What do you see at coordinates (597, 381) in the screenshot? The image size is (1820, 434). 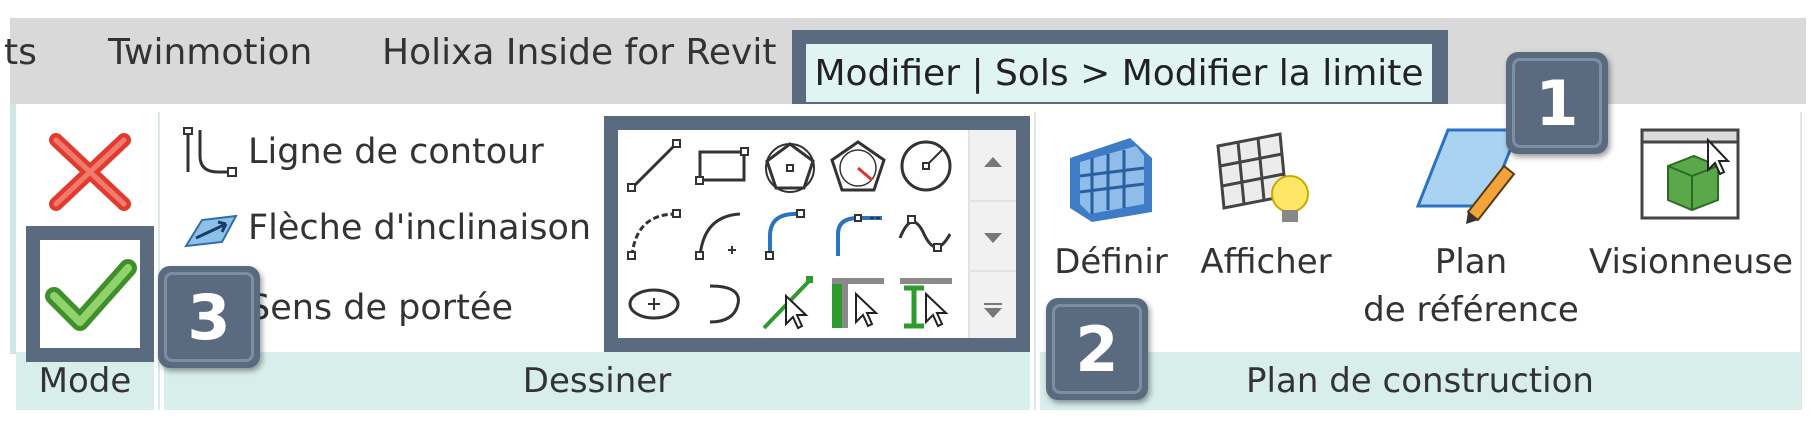 I see `panel-title-dessiner: Dessiner` at bounding box center [597, 381].